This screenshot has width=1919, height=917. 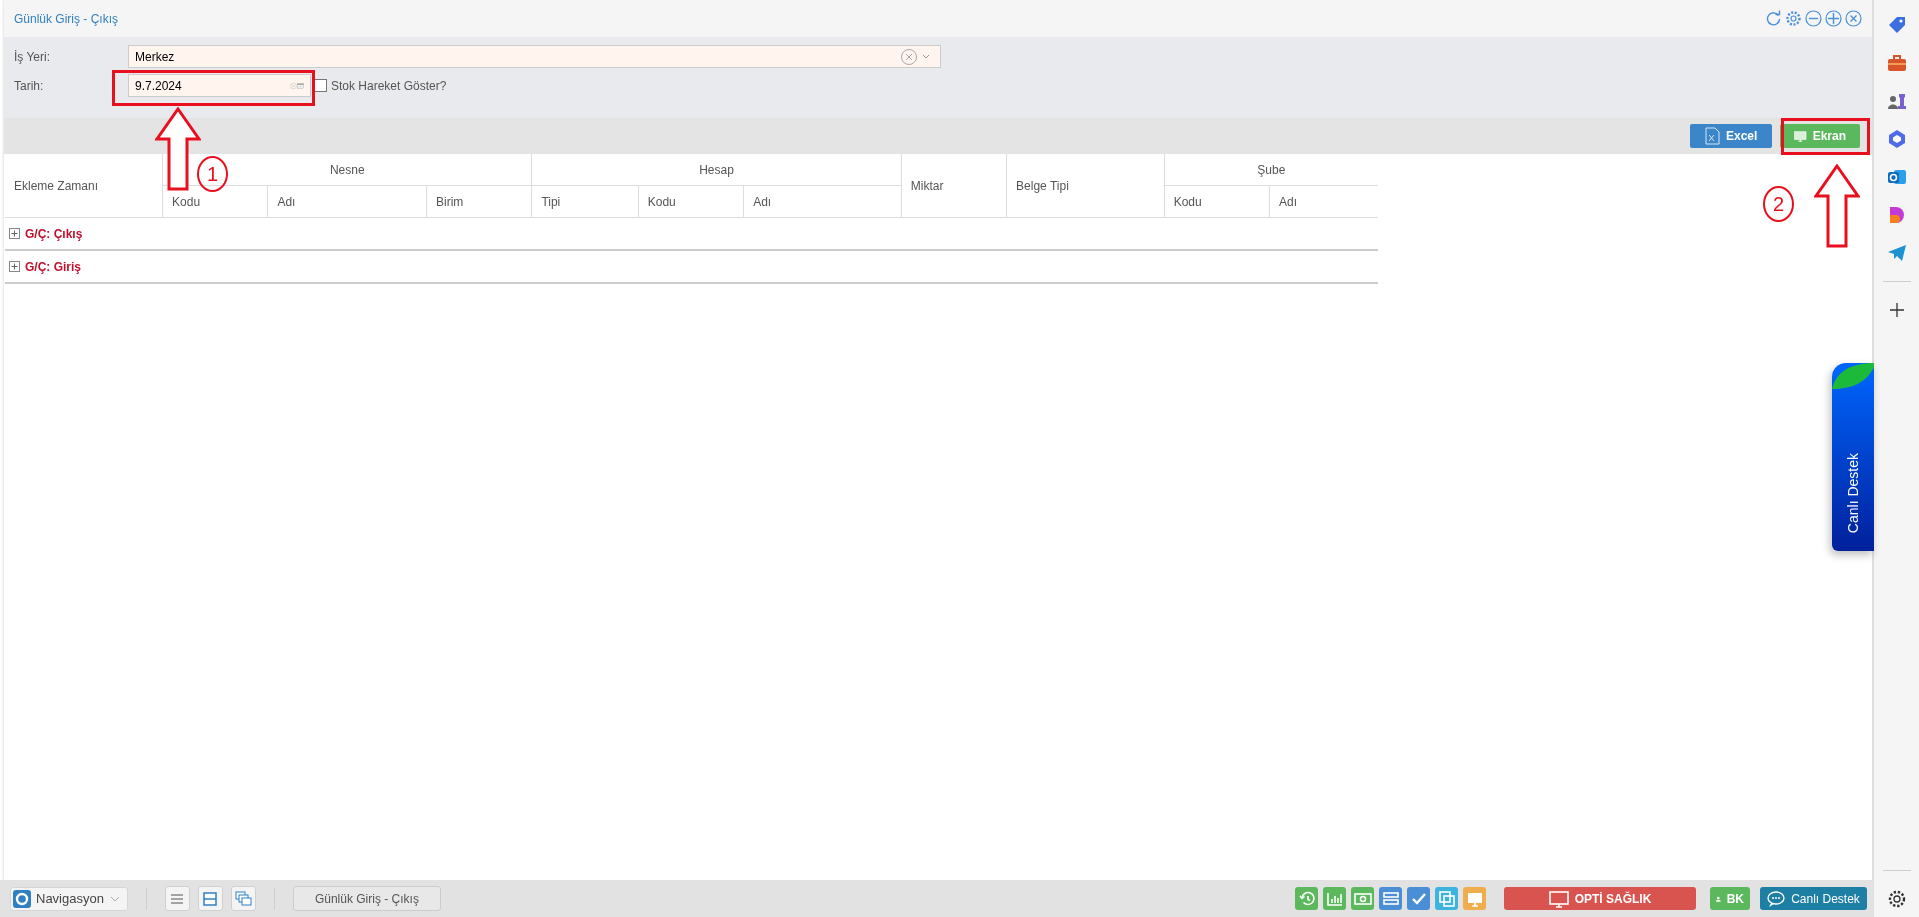 I want to click on cascade-windows-icon, so click(x=243, y=898).